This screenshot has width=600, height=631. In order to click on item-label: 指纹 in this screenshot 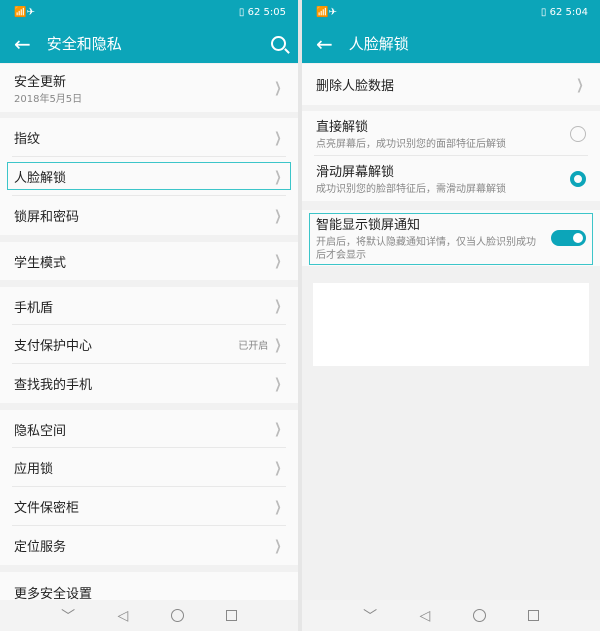, I will do `click(27, 139)`.